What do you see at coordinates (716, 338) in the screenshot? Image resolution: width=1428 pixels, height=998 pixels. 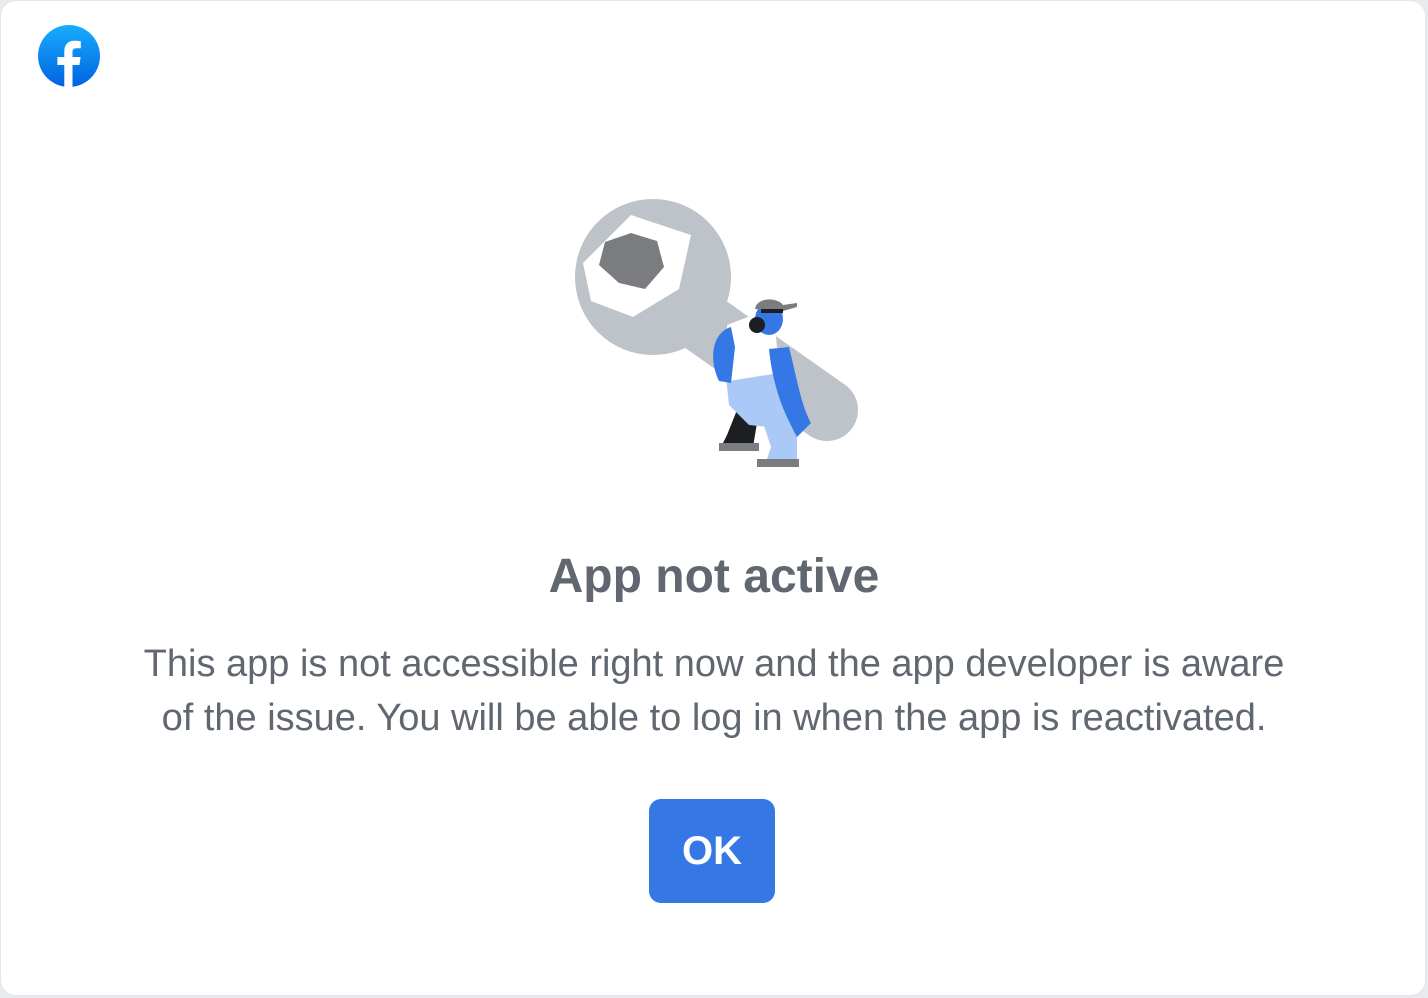 I see `worker-carrying-wrench-illustration` at bounding box center [716, 338].